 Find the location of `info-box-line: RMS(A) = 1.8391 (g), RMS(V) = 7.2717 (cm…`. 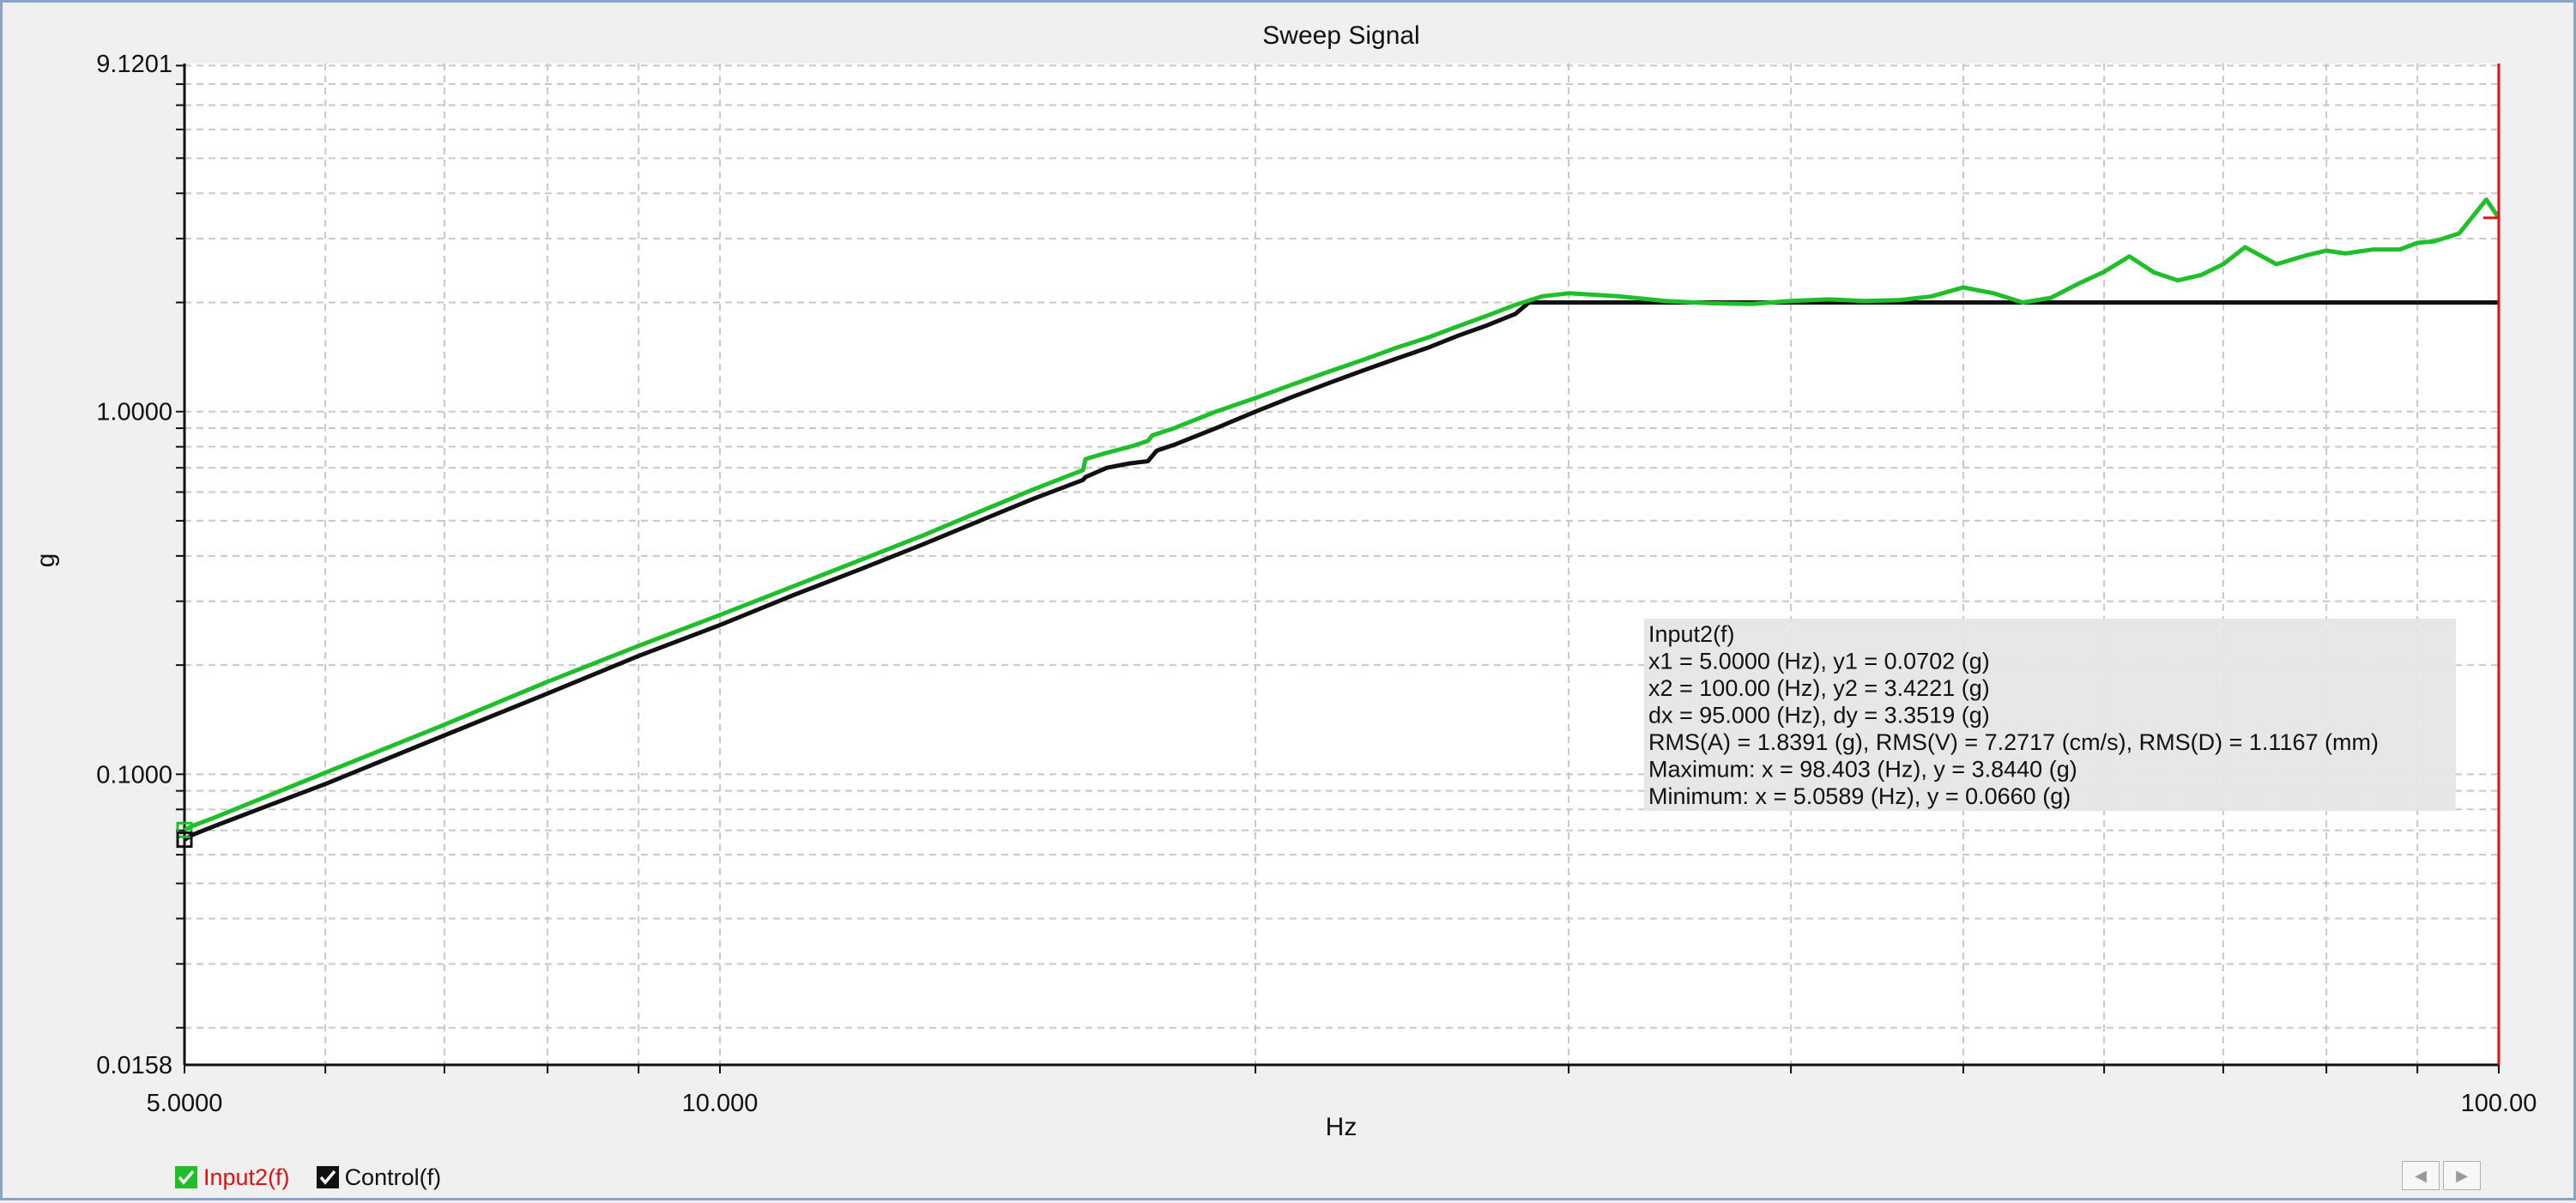

info-box-line: RMS(A) = 1.8391 (g), RMS(V) = 7.2717 (cm… is located at coordinates (2013, 742).